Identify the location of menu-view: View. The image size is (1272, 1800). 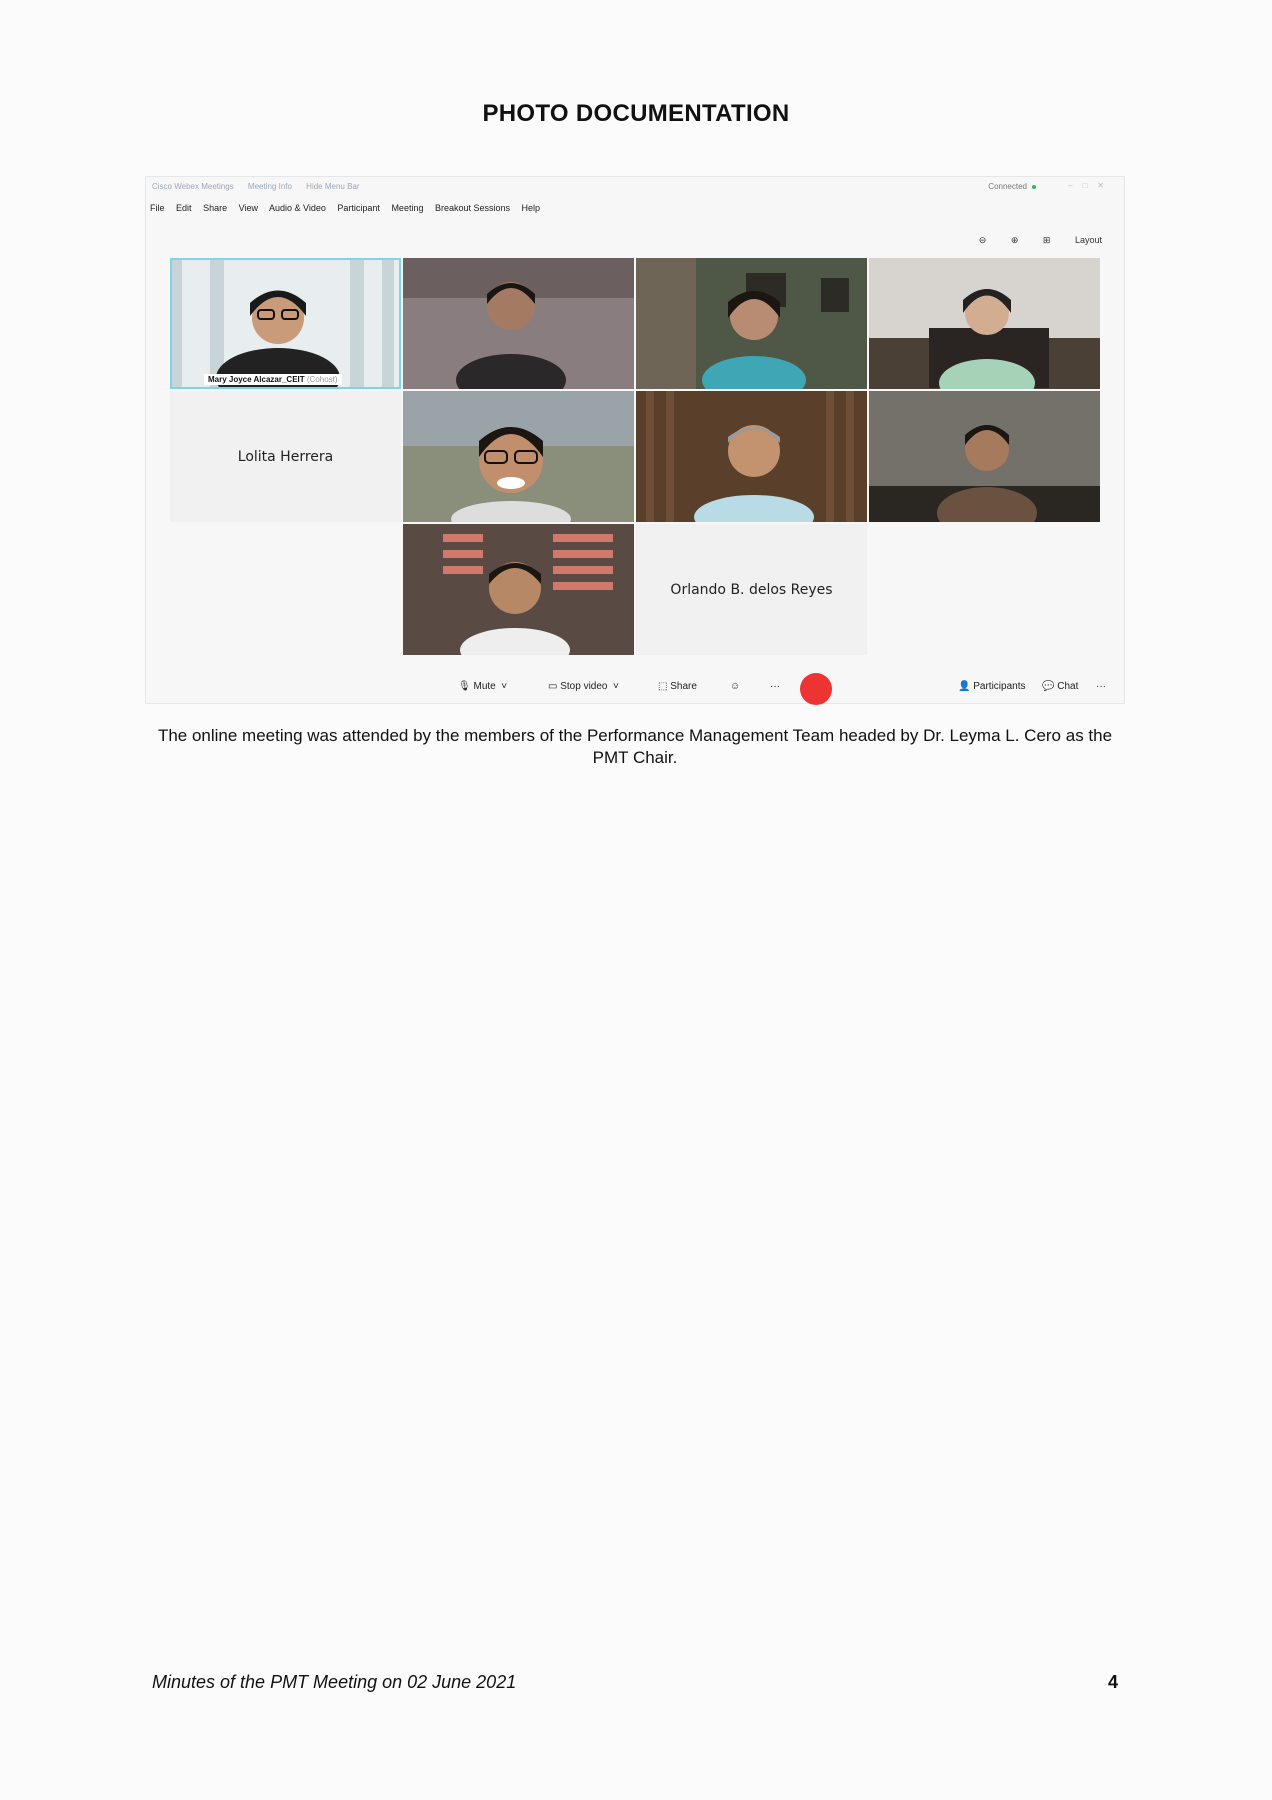
(248, 208).